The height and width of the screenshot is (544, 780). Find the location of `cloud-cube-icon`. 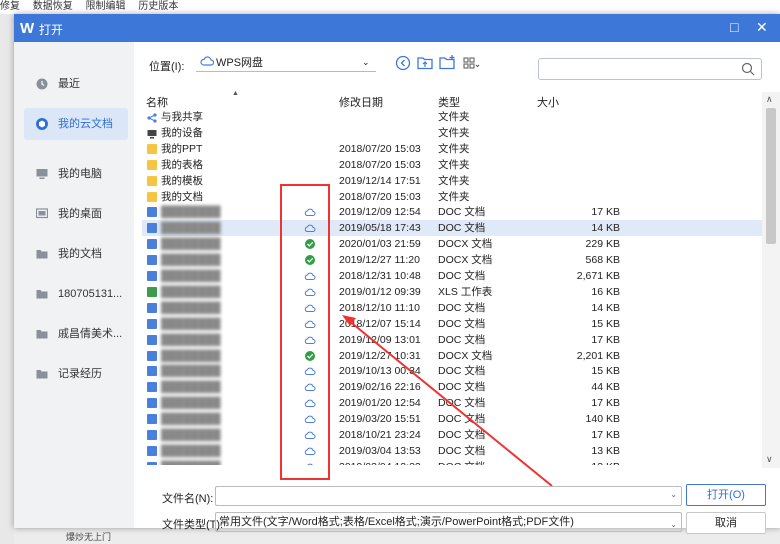

cloud-cube-icon is located at coordinates (42, 124).